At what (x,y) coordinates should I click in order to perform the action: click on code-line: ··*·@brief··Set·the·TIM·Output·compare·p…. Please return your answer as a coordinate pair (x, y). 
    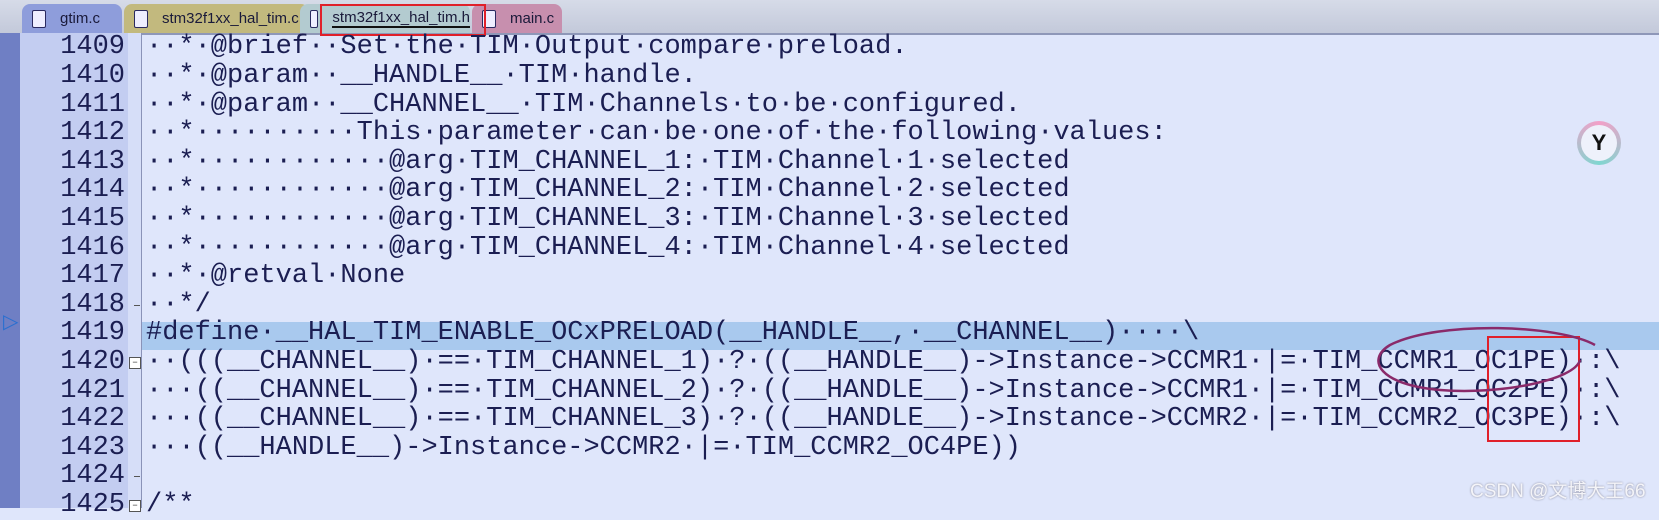
    Looking at the image, I should click on (527, 47).